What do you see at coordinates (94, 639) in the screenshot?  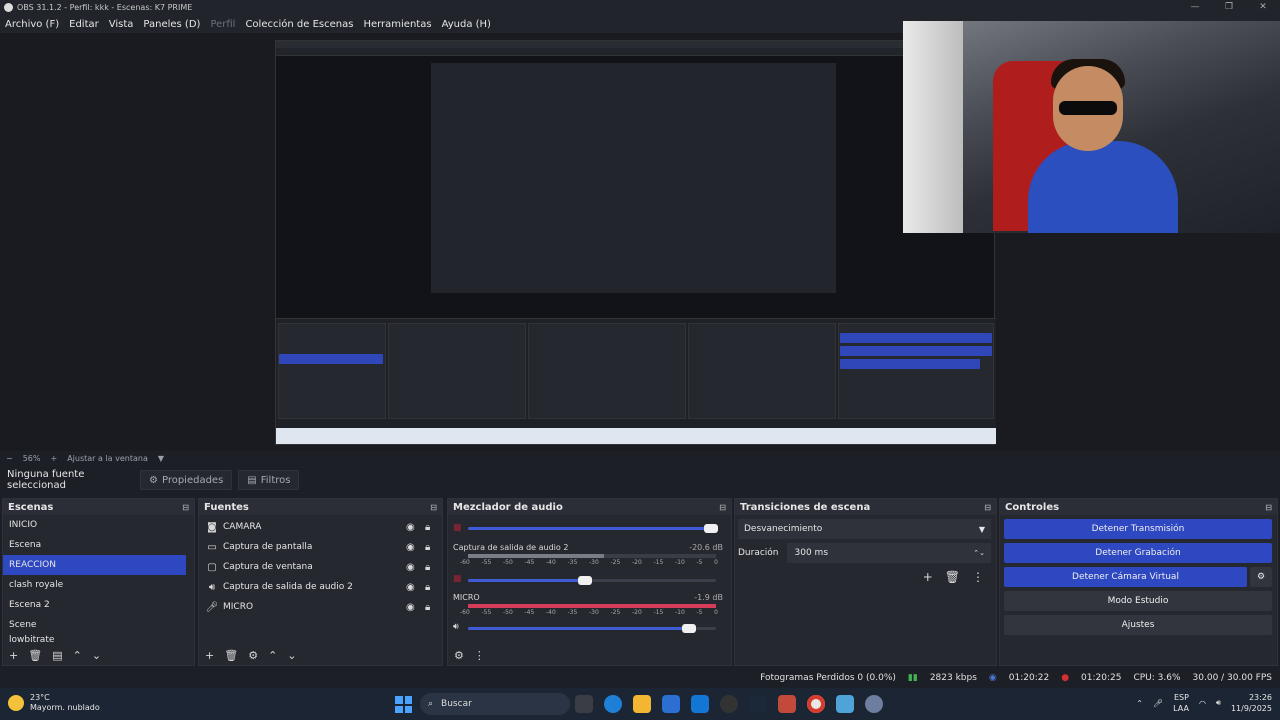 I see `scene-item: lowbitrate` at bounding box center [94, 639].